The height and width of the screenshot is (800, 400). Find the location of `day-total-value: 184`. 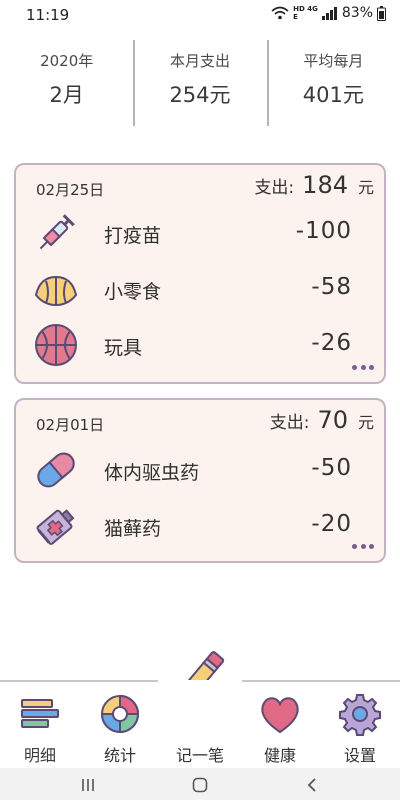

day-total-value: 184 is located at coordinates (325, 185).